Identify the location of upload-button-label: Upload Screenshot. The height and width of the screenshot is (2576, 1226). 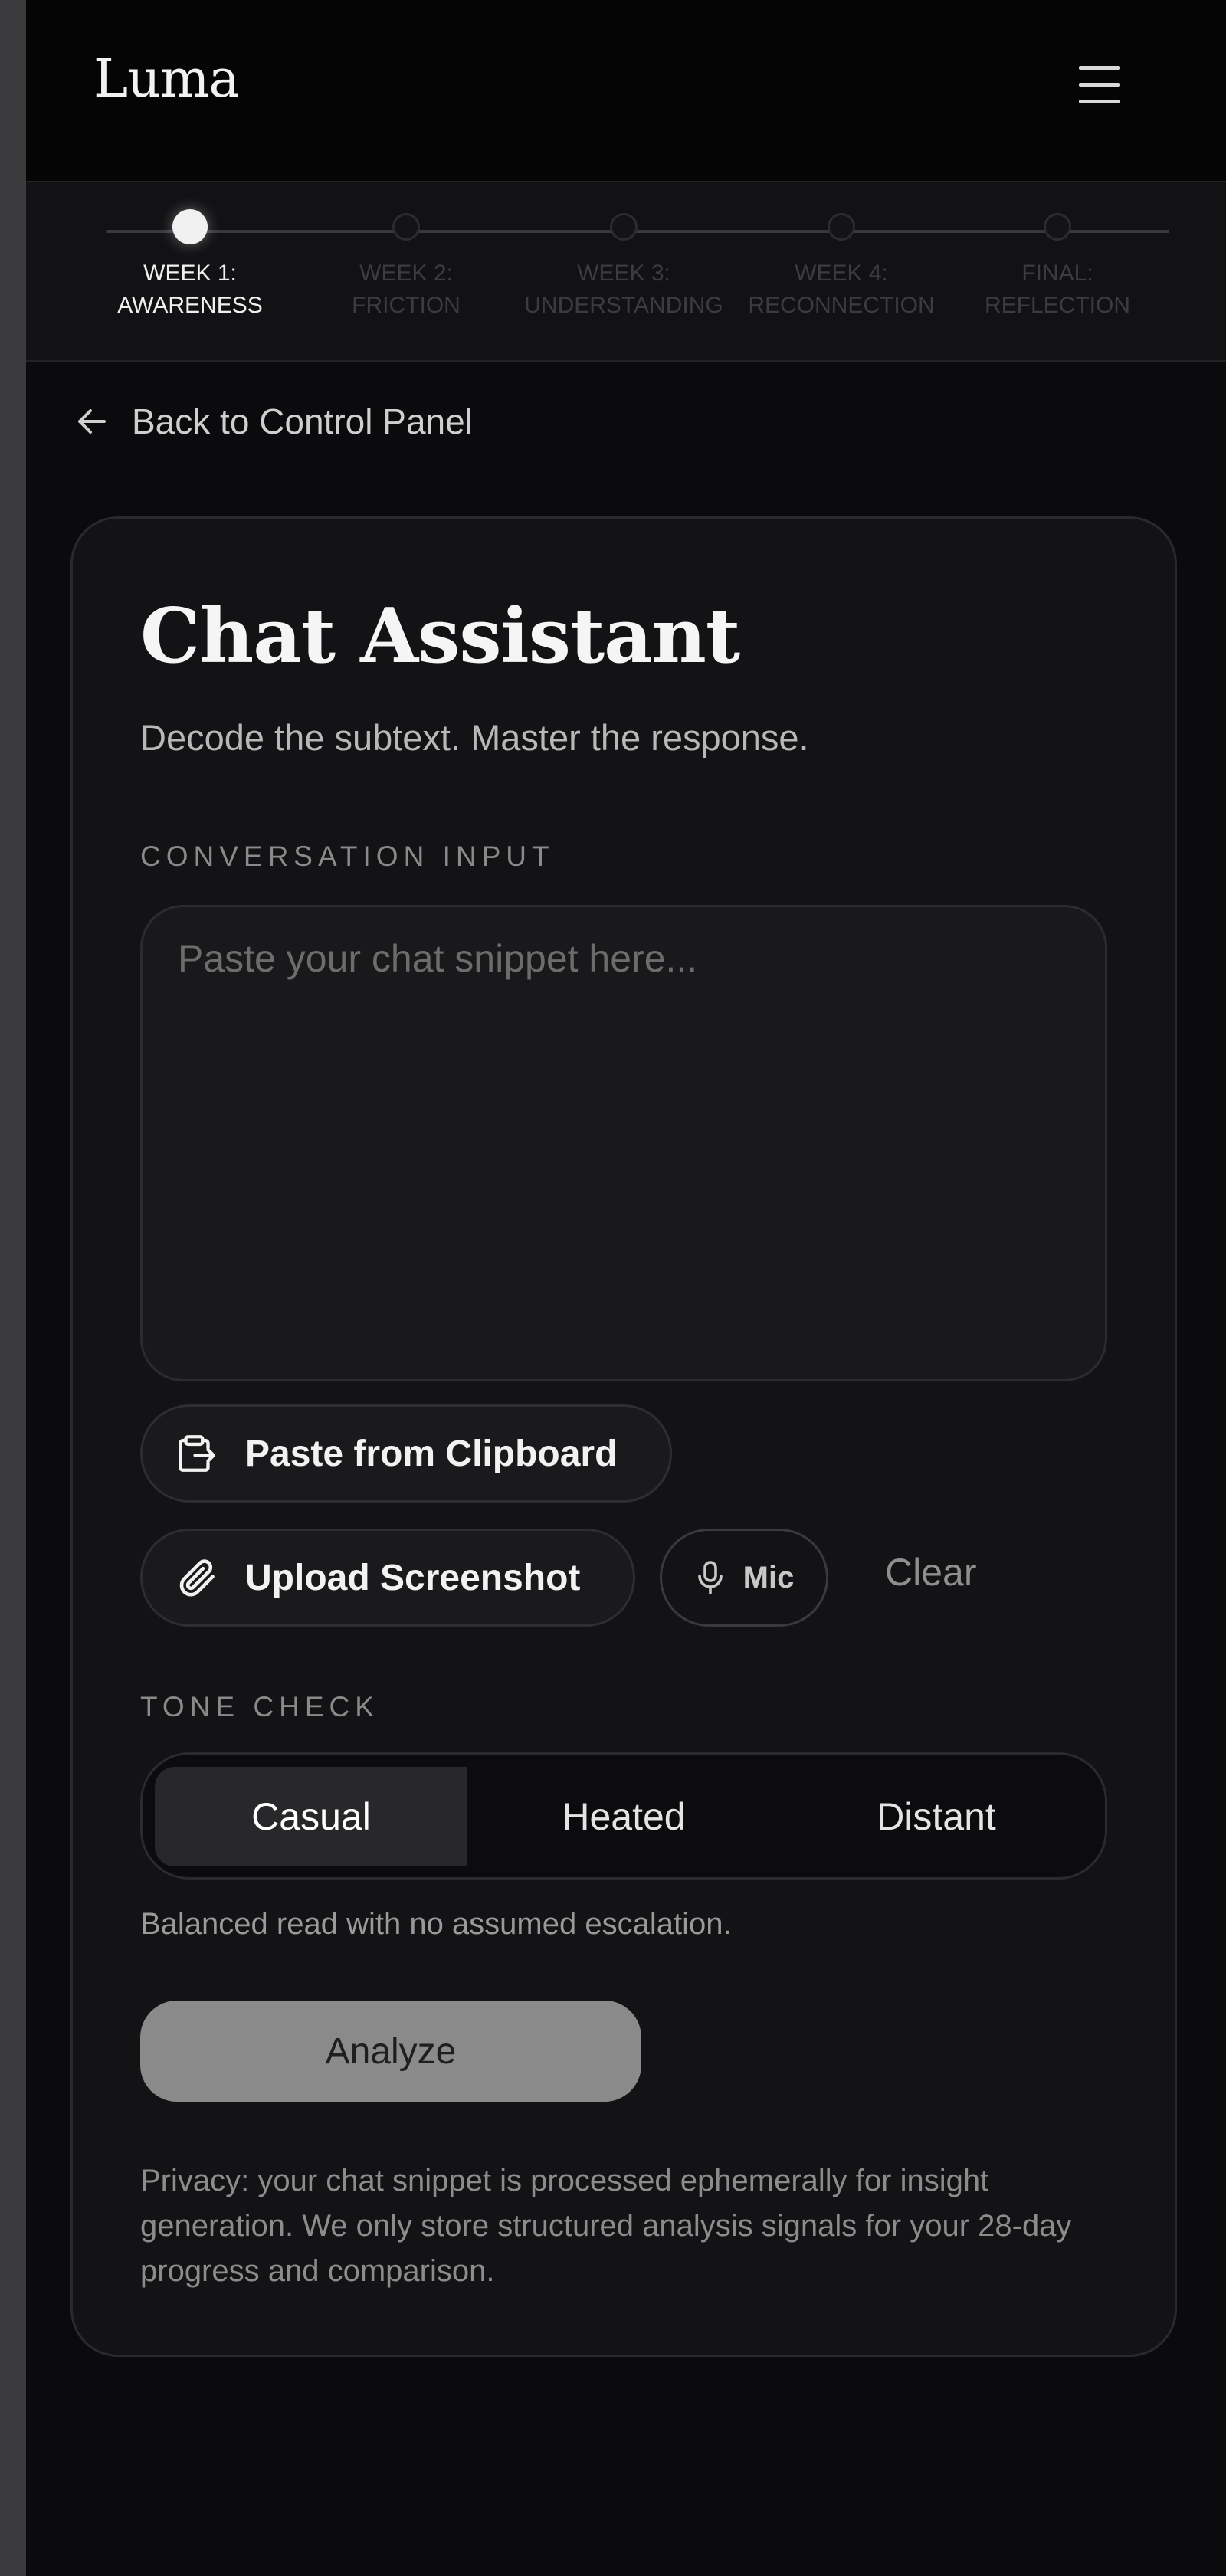
(413, 1577).